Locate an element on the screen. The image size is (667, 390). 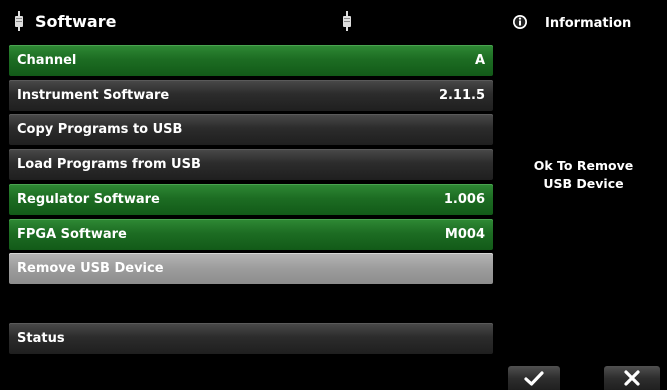
instrument-software-row: Instrument Software 2.11.5 is located at coordinates (251, 95).